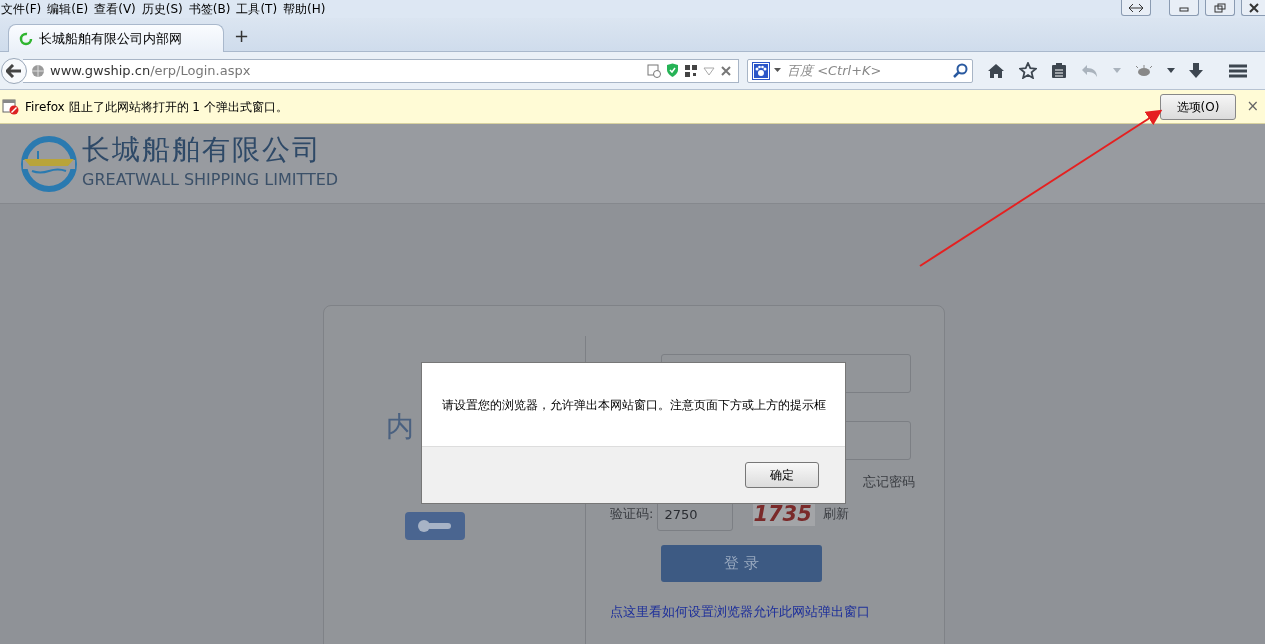  Describe the element at coordinates (117, 9) in the screenshot. I see `menu-item: 查看(V)` at that location.